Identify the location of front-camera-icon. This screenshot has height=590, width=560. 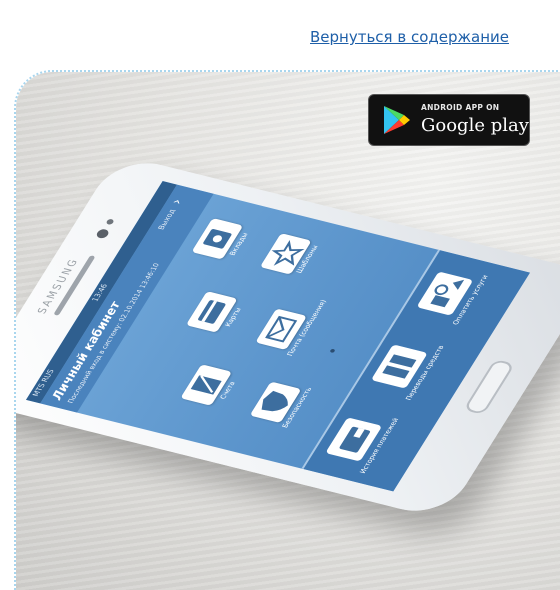
(102, 234).